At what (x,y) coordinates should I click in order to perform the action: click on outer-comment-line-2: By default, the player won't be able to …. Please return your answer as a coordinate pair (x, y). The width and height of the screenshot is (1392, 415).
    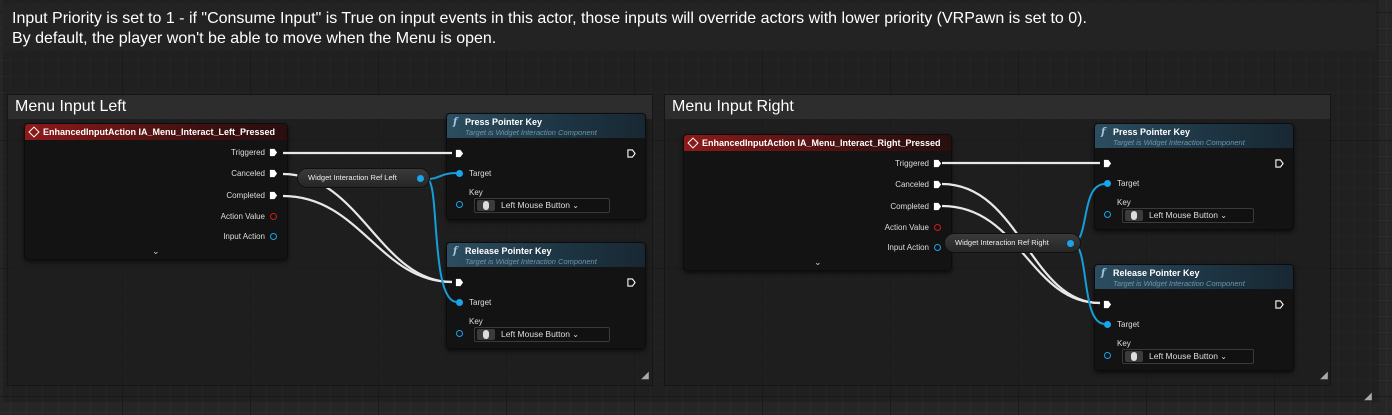
    Looking at the image, I should click on (254, 38).